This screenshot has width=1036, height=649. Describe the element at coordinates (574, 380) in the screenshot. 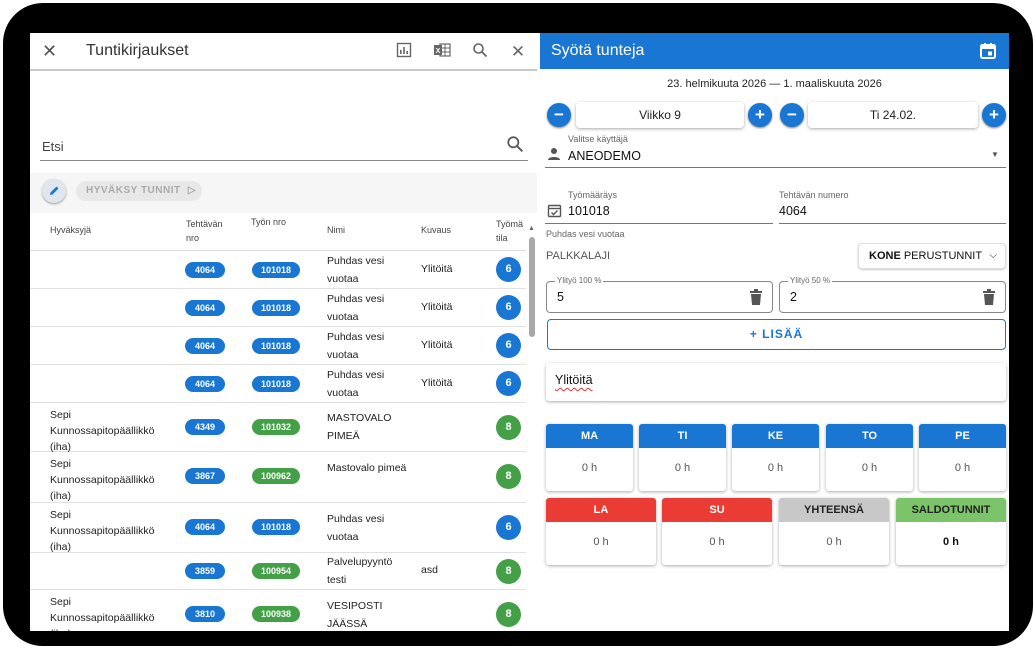

I see `description-value: Ylitöitä` at that location.